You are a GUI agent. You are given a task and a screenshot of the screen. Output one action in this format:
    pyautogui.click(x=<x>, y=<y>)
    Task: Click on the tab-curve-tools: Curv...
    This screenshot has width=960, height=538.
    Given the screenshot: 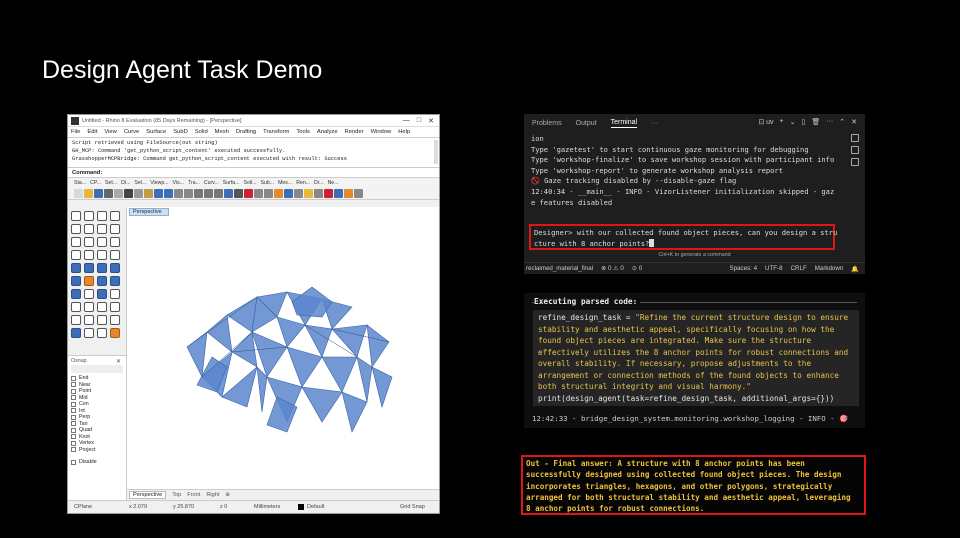 What is the action you would take?
    pyautogui.click(x=211, y=183)
    